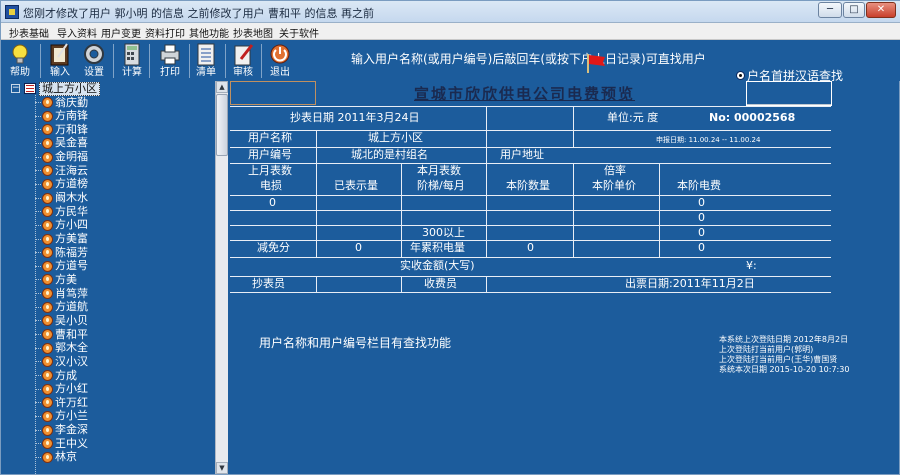 This screenshot has width=900, height=475. What do you see at coordinates (222, 468) in the screenshot?
I see `scroll-down-icon: ▼` at bounding box center [222, 468].